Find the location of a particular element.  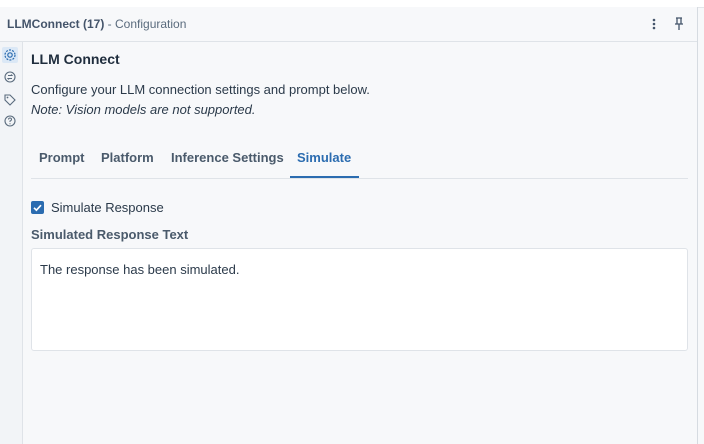

tab-simulate: Simulate is located at coordinates (324, 157).